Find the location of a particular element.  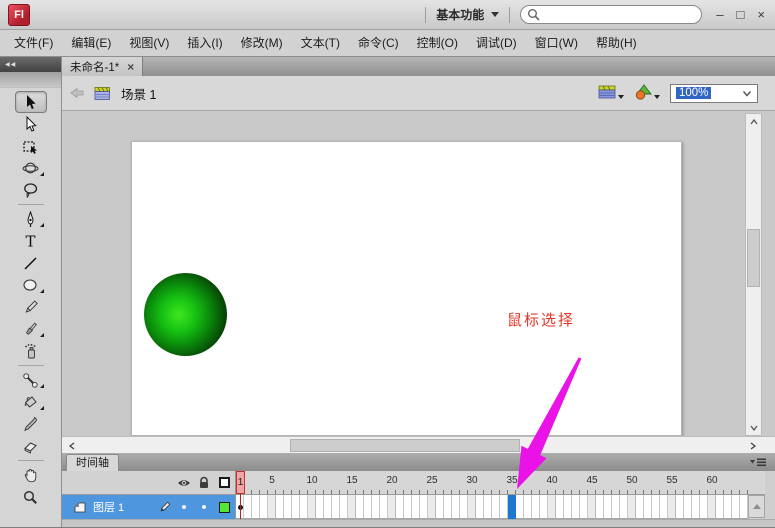

hand-icon is located at coordinates (30, 475).